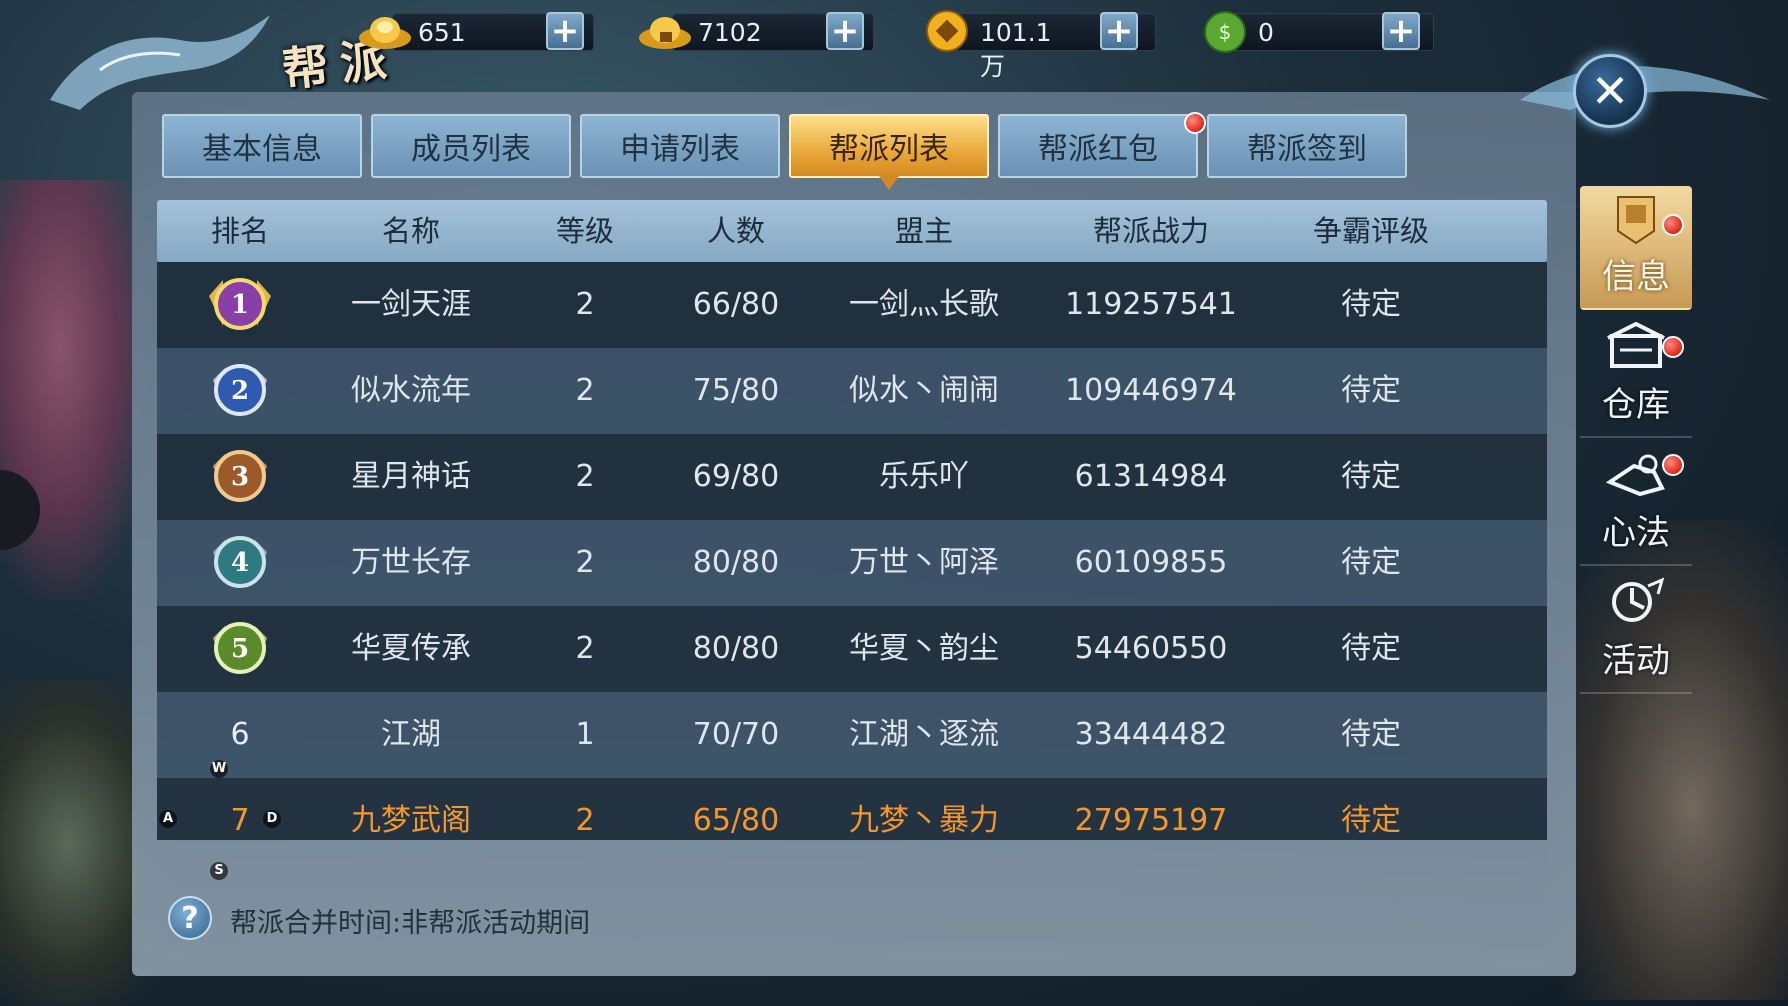 Image resolution: width=1788 pixels, height=1006 pixels. Describe the element at coordinates (565, 31) in the screenshot. I see `add-gold-ingot-button: +` at that location.